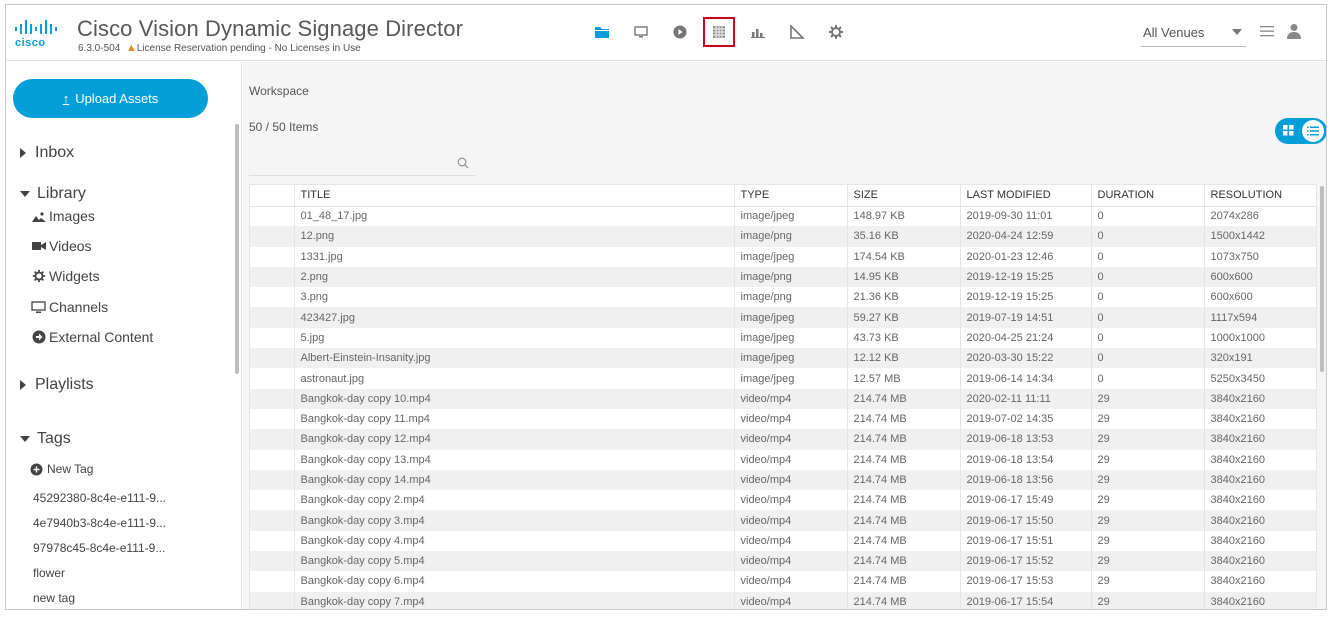 Image resolution: width=1333 pixels, height=618 pixels. I want to click on nav-play, so click(680, 32).